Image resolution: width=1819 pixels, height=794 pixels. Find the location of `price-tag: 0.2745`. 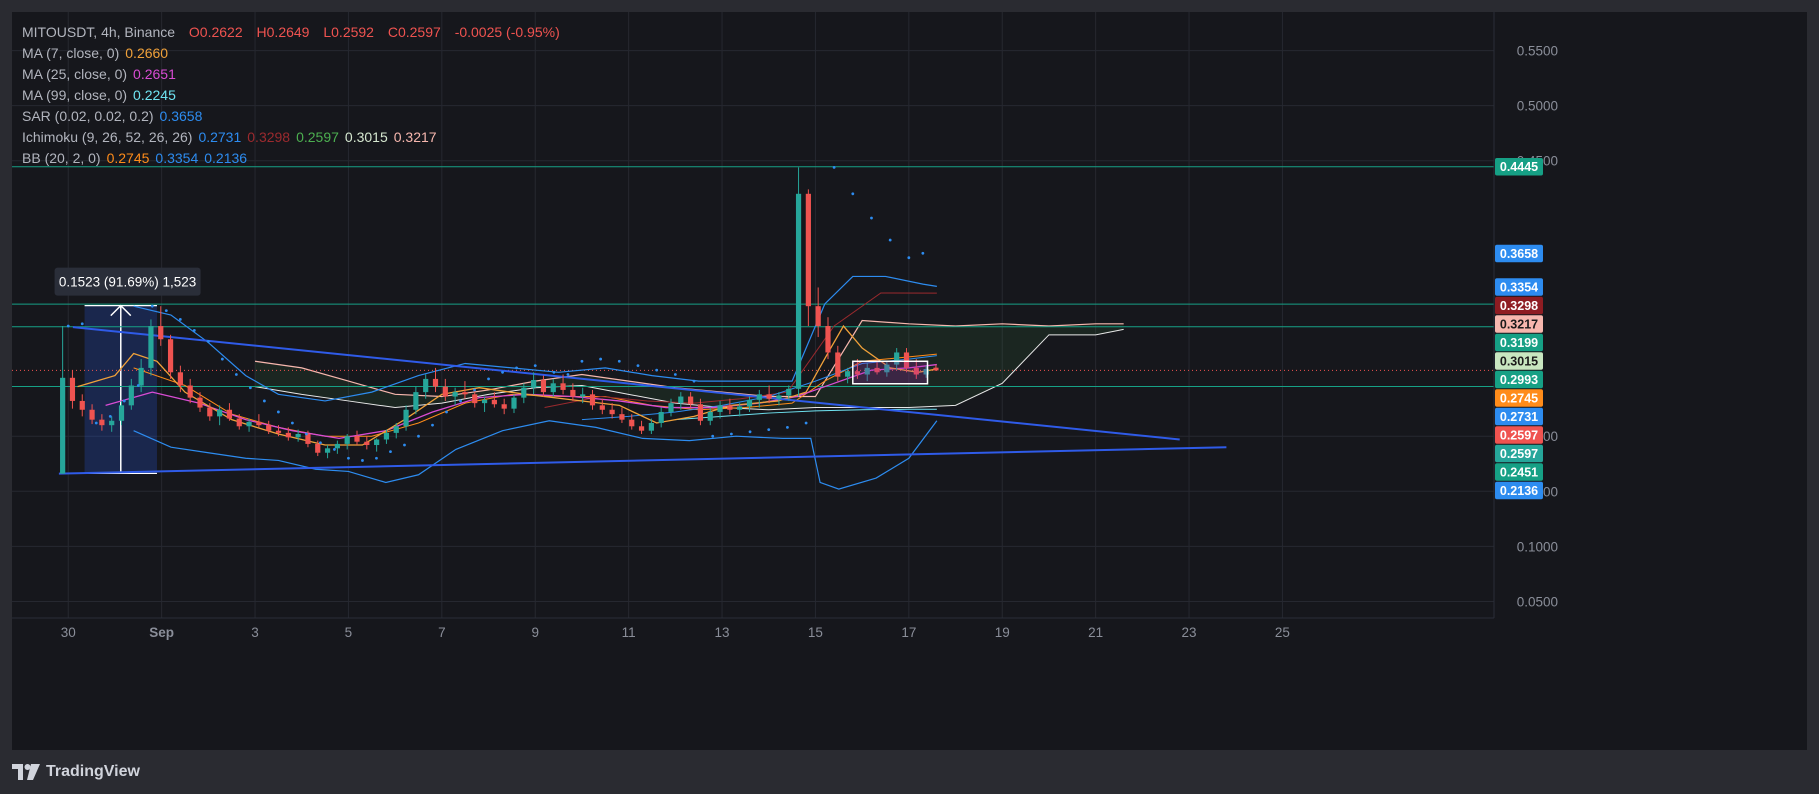

price-tag: 0.2745 is located at coordinates (1519, 398).